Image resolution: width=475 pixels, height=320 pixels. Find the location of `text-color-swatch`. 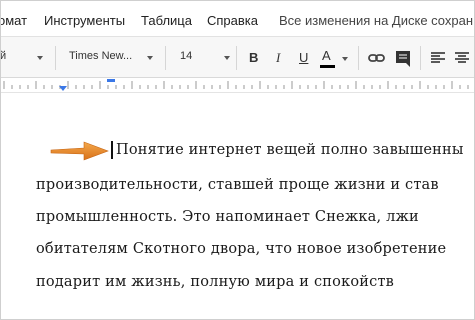

text-color-swatch is located at coordinates (327, 66).